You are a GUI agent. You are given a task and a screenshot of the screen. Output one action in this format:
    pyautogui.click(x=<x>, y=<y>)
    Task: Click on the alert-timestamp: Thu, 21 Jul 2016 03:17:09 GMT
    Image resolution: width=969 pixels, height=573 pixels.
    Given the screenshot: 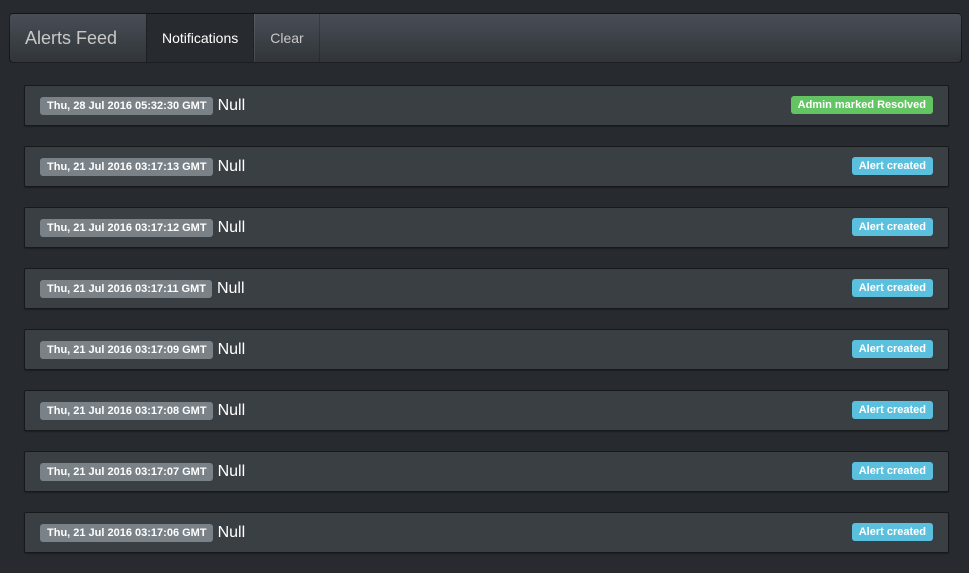 What is the action you would take?
    pyautogui.click(x=126, y=349)
    